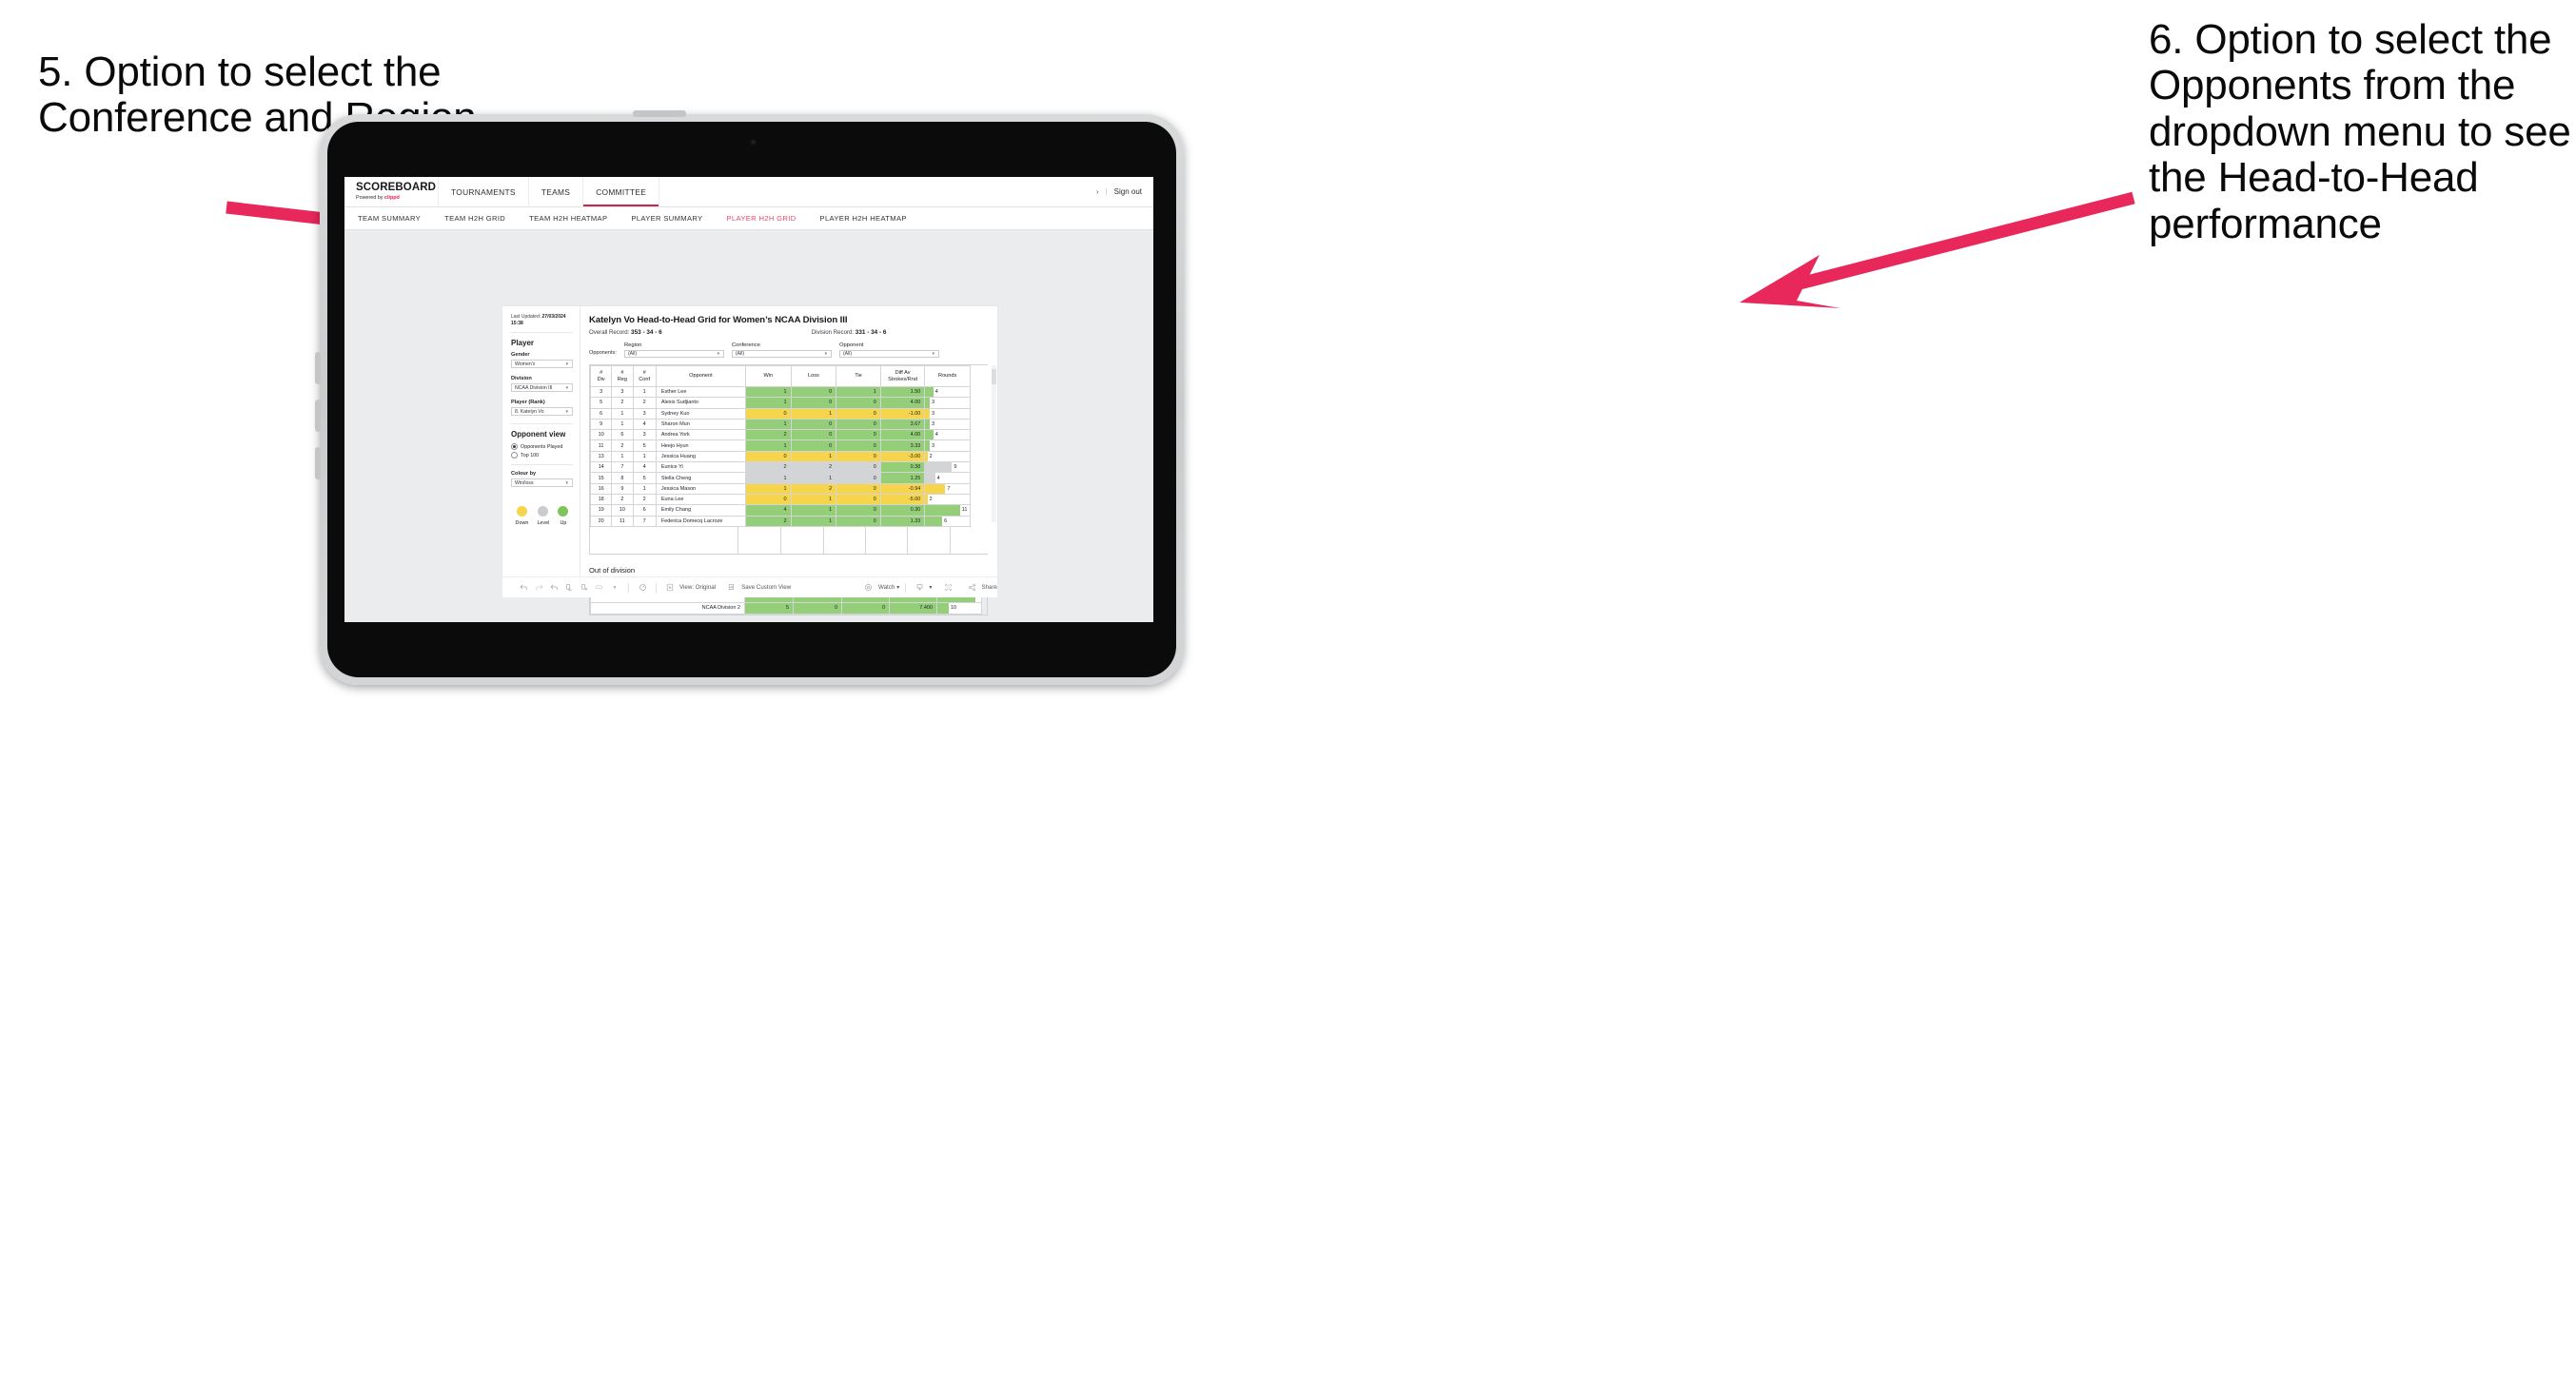 The width and height of the screenshot is (2576, 1386). Describe the element at coordinates (542, 483) in the screenshot. I see `colour-by-select: Win/loss ▼` at that location.